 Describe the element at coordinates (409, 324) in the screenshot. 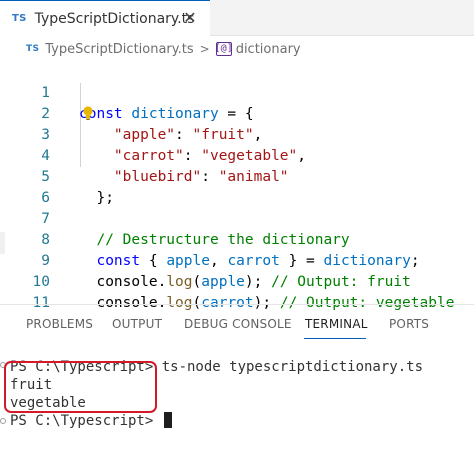

I see `tab-ports: PORTS` at that location.